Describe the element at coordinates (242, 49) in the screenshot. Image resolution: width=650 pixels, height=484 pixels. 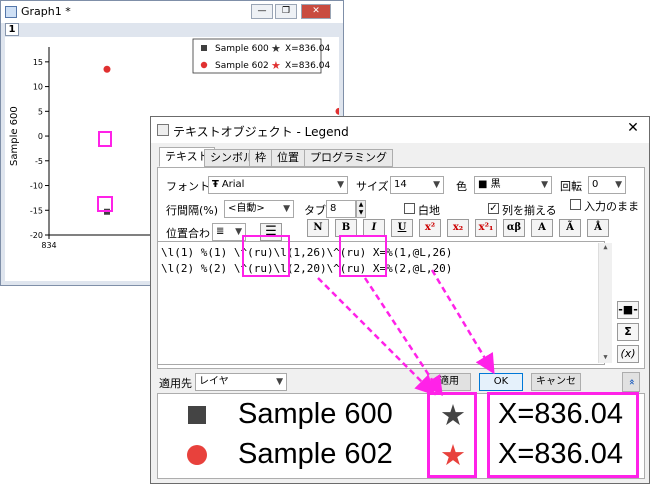
I see `legend-label-600: Sample 600` at that location.